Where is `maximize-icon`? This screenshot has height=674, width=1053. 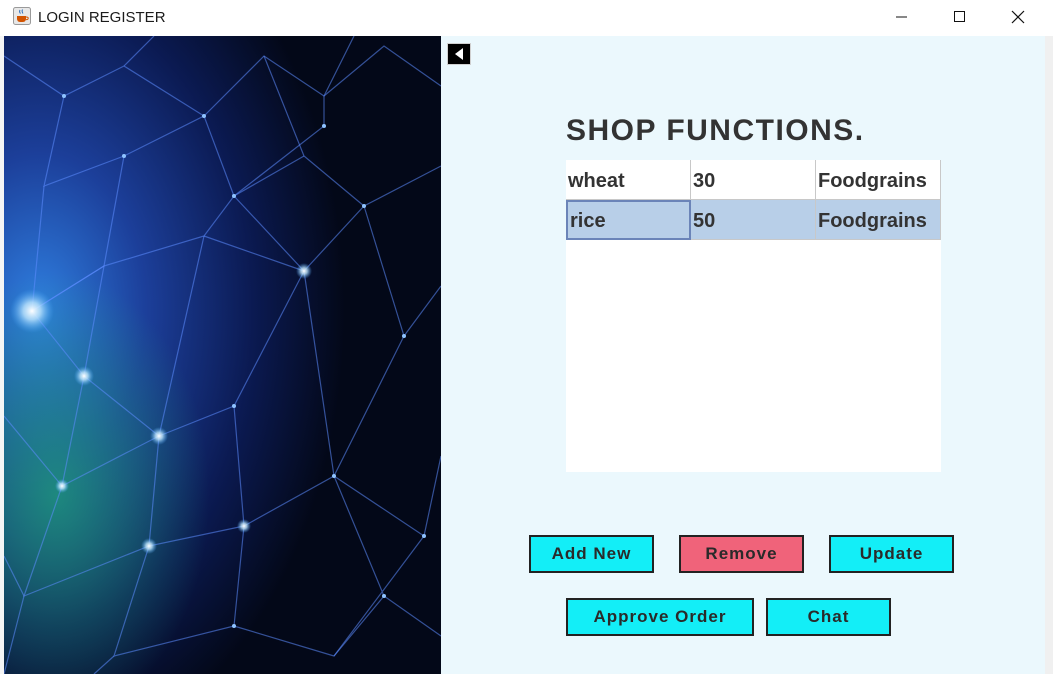 maximize-icon is located at coordinates (959, 16).